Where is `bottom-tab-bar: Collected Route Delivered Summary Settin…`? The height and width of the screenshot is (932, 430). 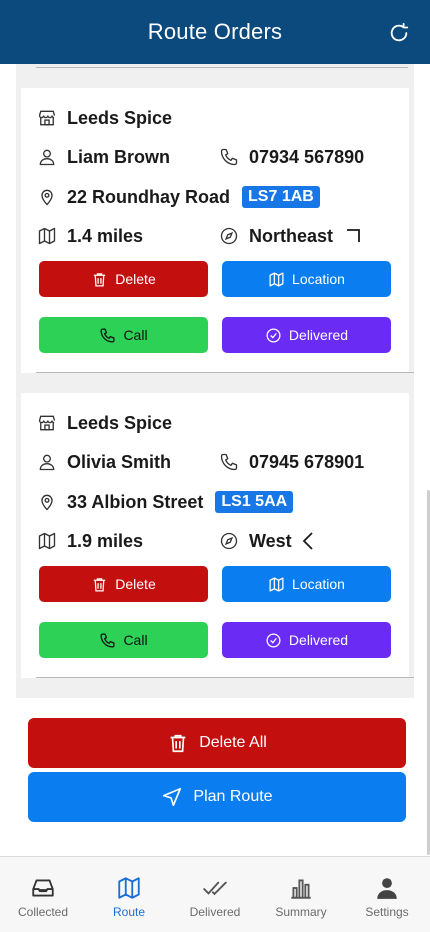 bottom-tab-bar: Collected Route Delivered Summary Settin… is located at coordinates (215, 894).